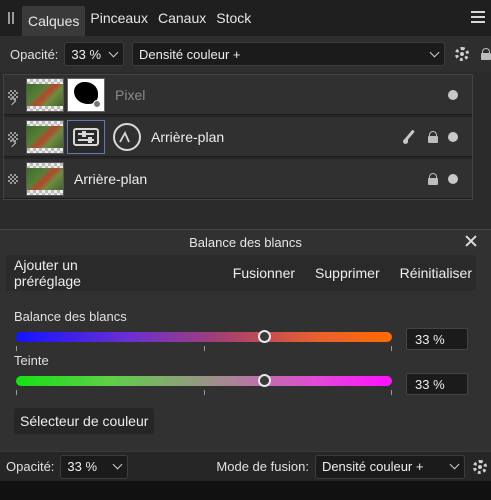  Describe the element at coordinates (437, 339) in the screenshot. I see `white-balance-value-field: 33 %` at that location.